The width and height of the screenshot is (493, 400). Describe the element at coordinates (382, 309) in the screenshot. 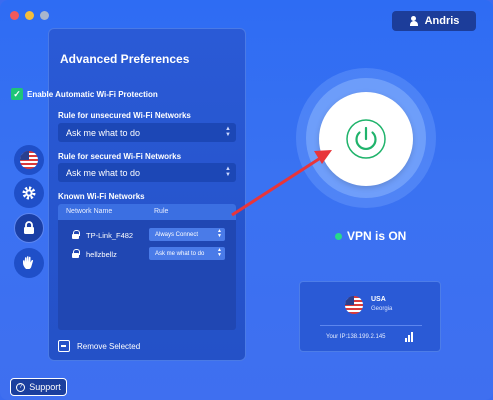

I see `location-region: Georgia` at that location.